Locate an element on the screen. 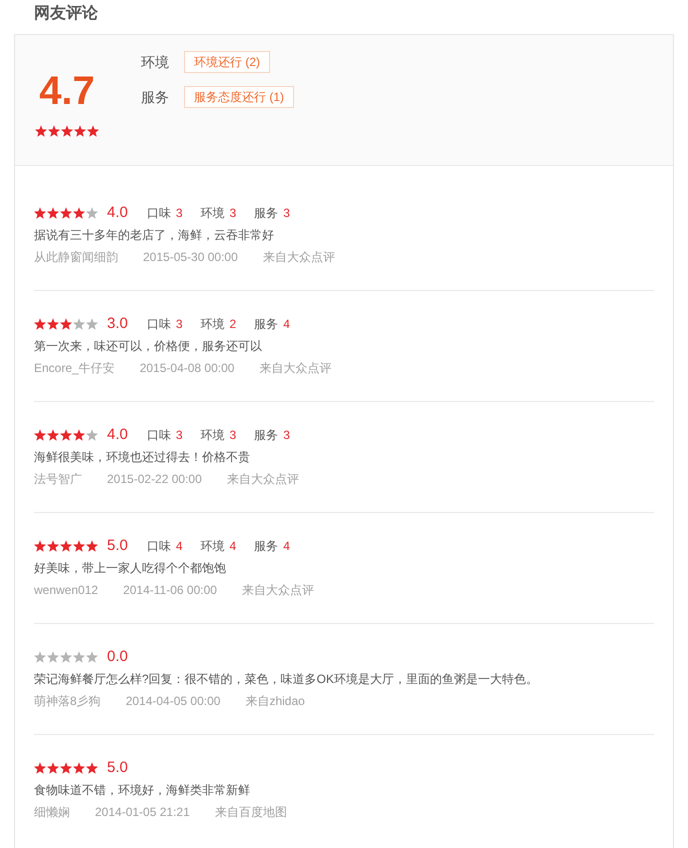  aspect-tag: 服务态度还行 (1) is located at coordinates (239, 97).